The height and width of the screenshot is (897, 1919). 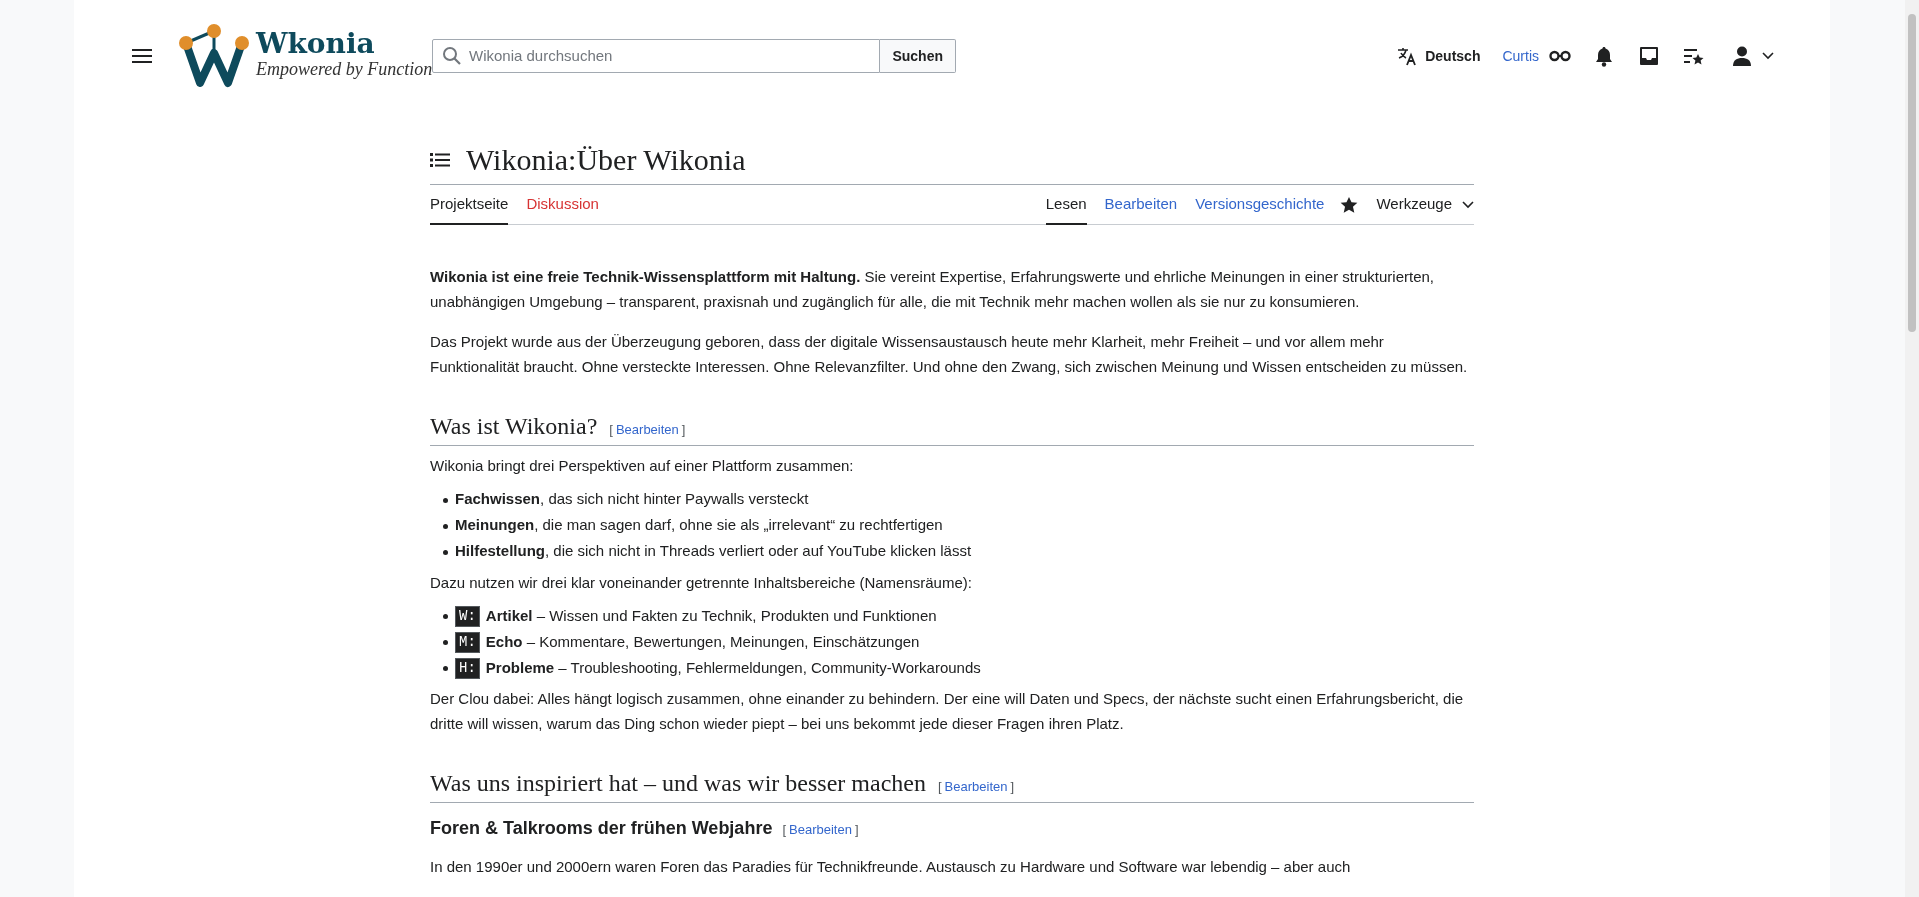 I want to click on page-tab: Diskussion, so click(x=562, y=205).